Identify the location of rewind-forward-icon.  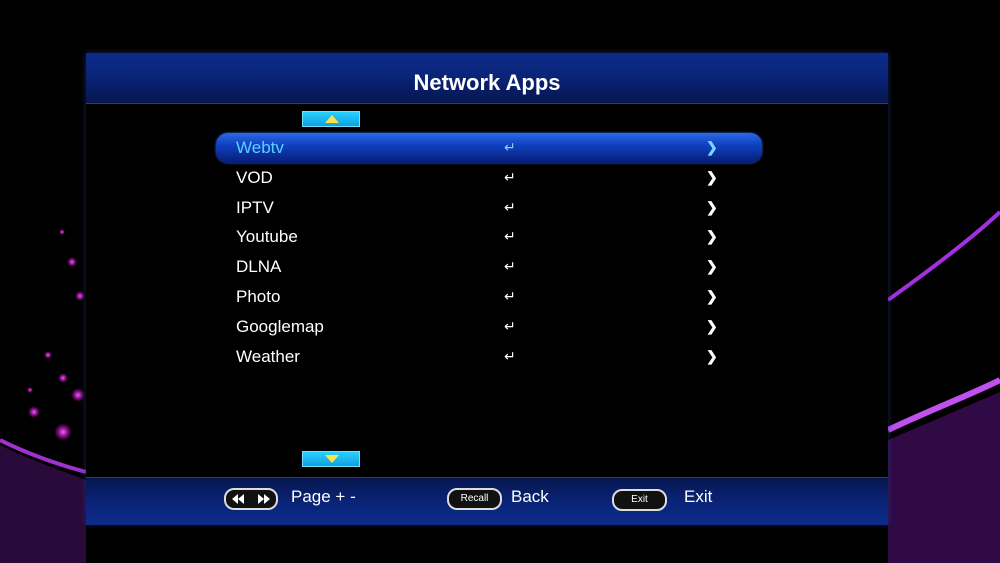
(251, 499).